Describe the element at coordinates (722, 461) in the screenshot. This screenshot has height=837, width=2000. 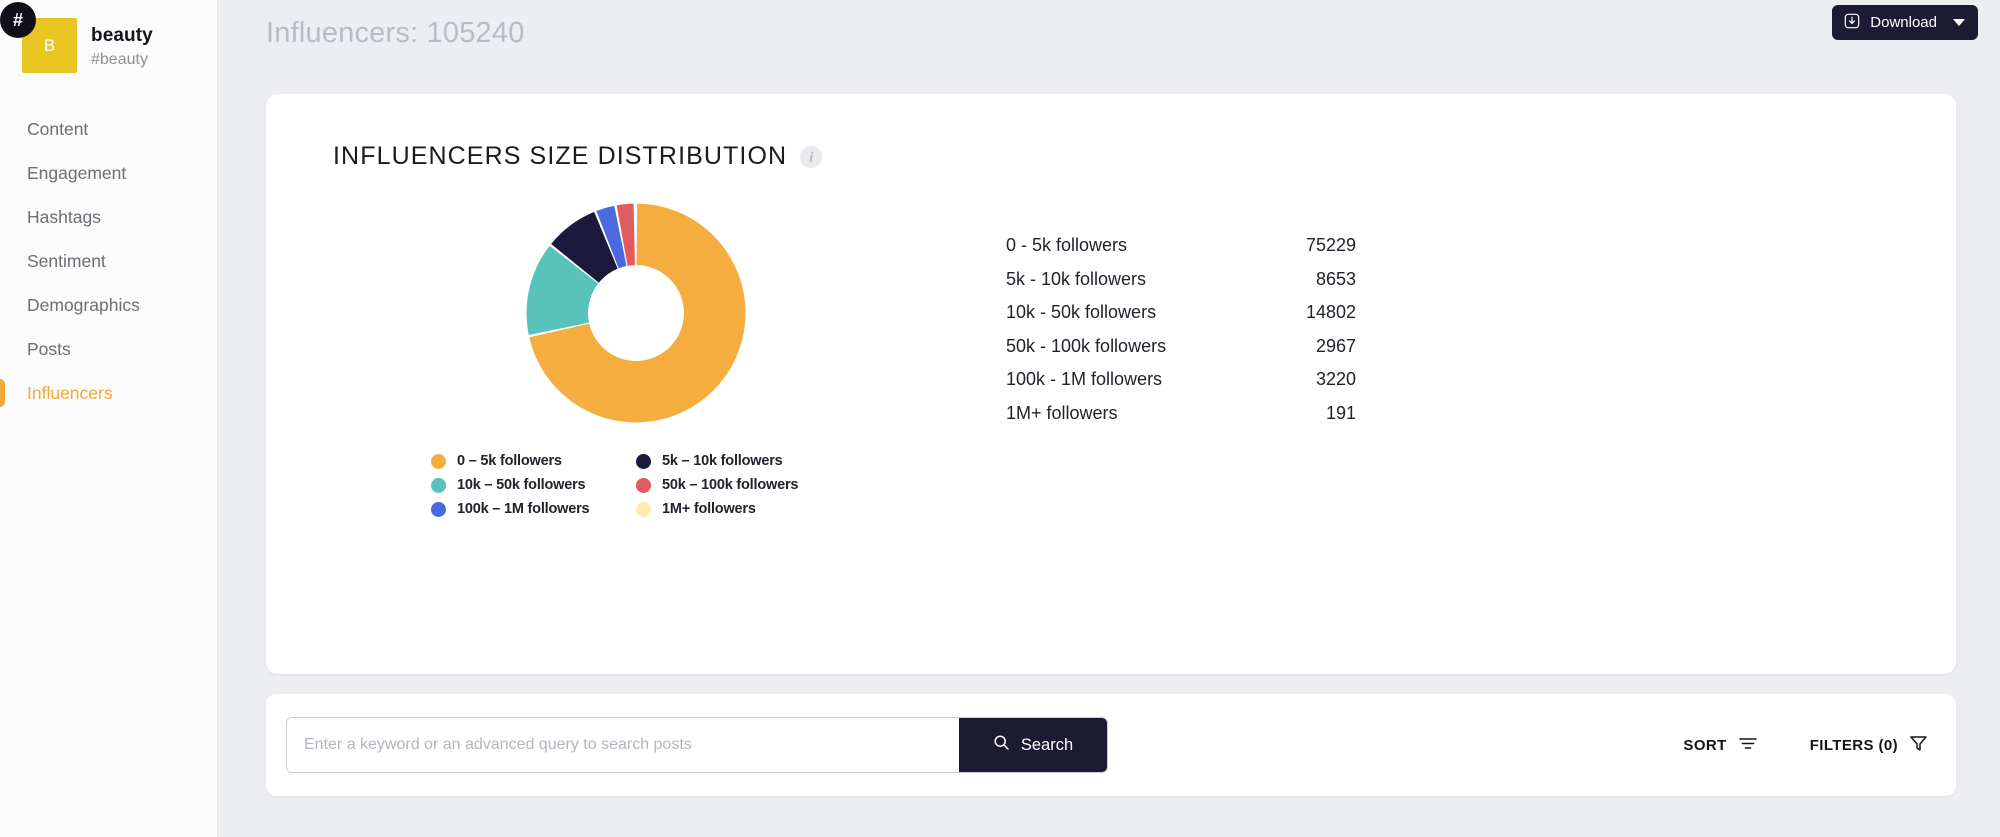
I see `legend-label: 5k – 10k followers` at that location.